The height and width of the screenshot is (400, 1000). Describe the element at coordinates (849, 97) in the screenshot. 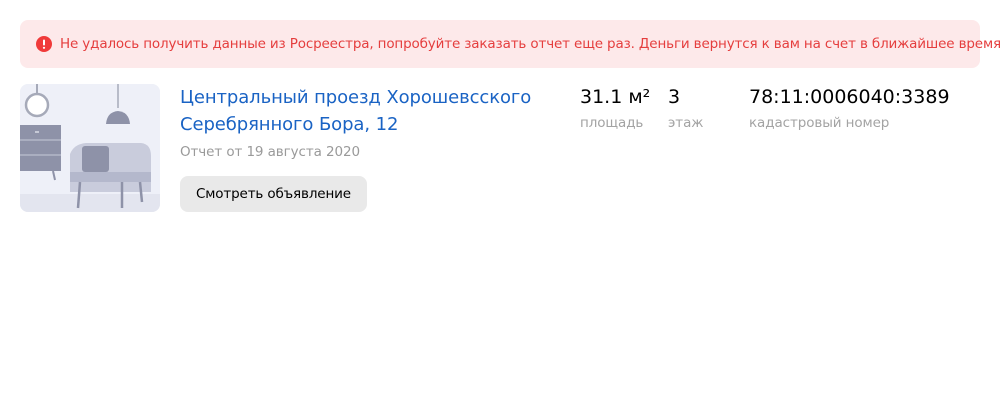

I see `cadastral-number: 78:11:0006040:3389` at that location.